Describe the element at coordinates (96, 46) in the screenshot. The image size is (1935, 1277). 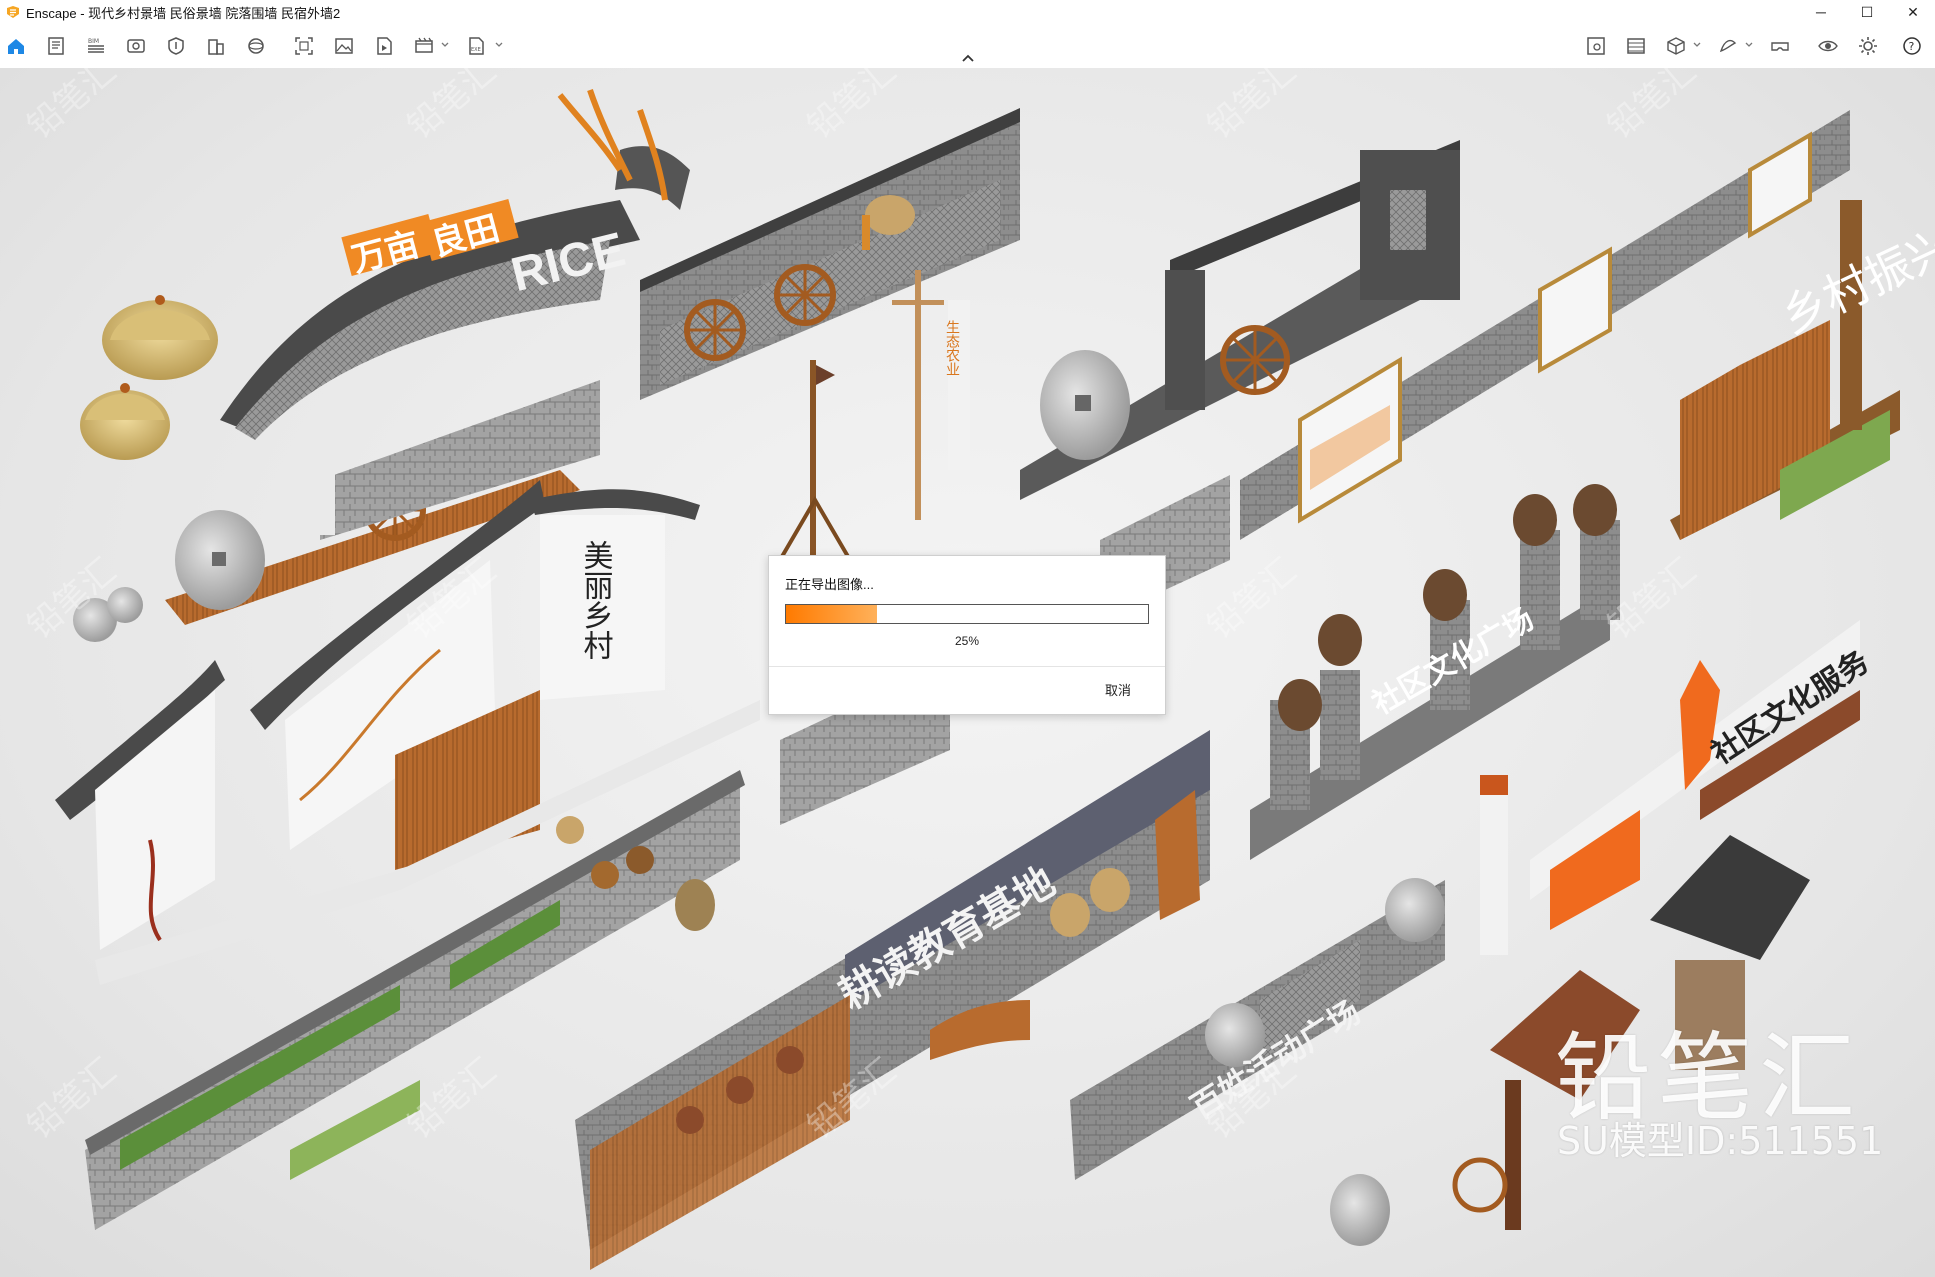
I see `bim-icon: BIM` at that location.